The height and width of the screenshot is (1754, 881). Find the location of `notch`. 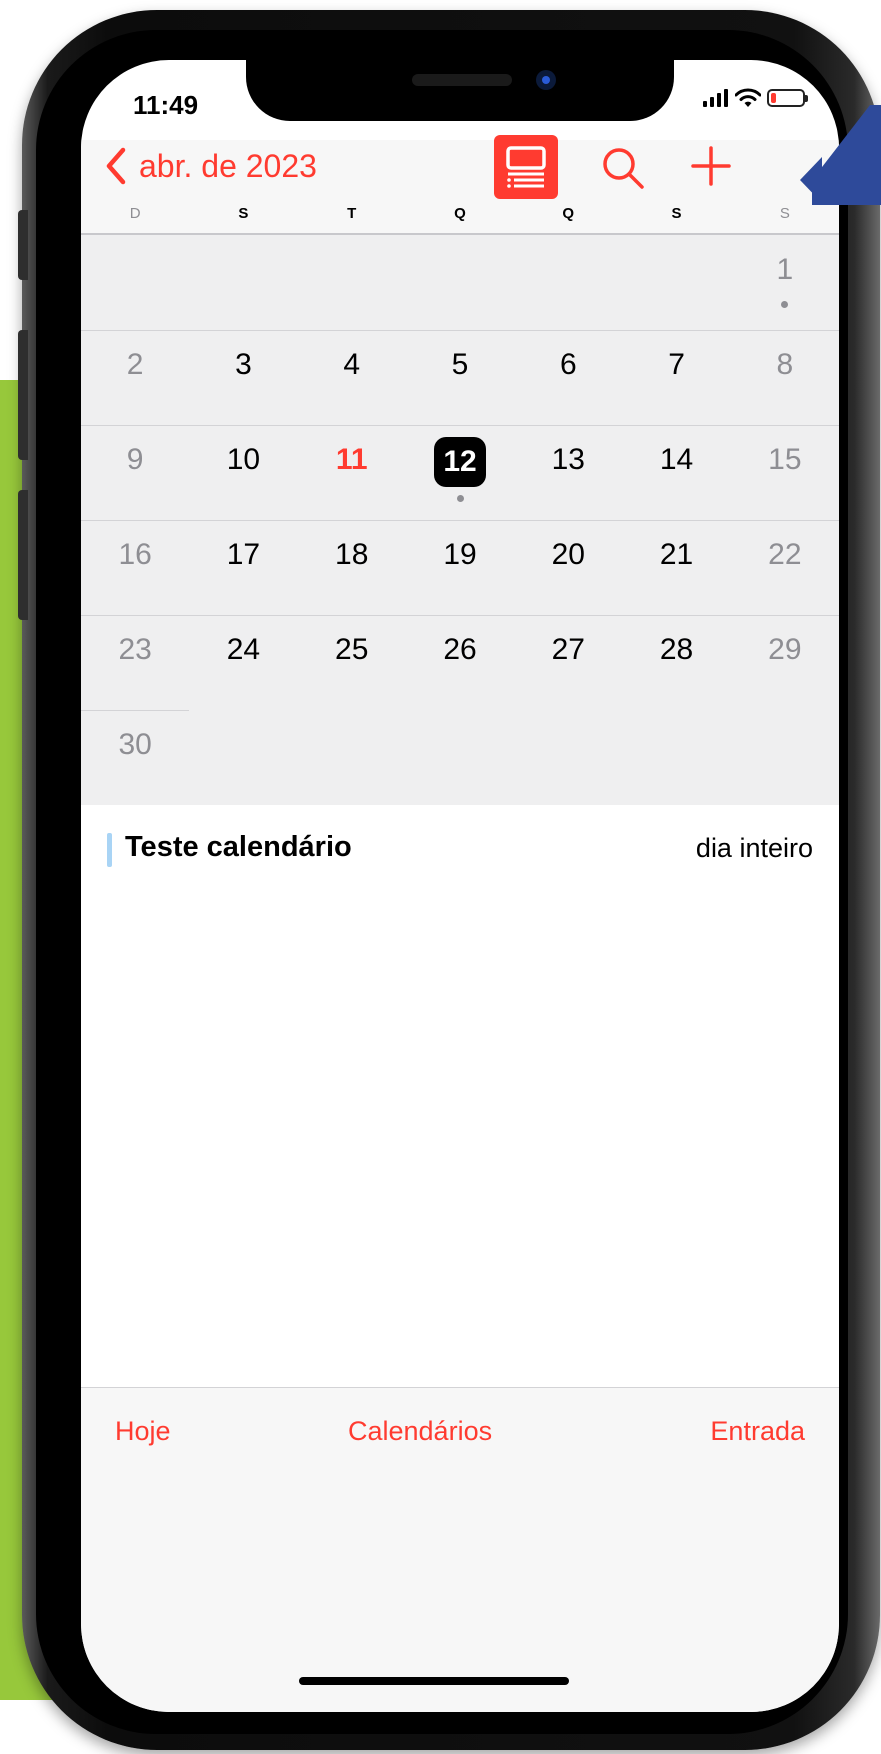

notch is located at coordinates (460, 90).